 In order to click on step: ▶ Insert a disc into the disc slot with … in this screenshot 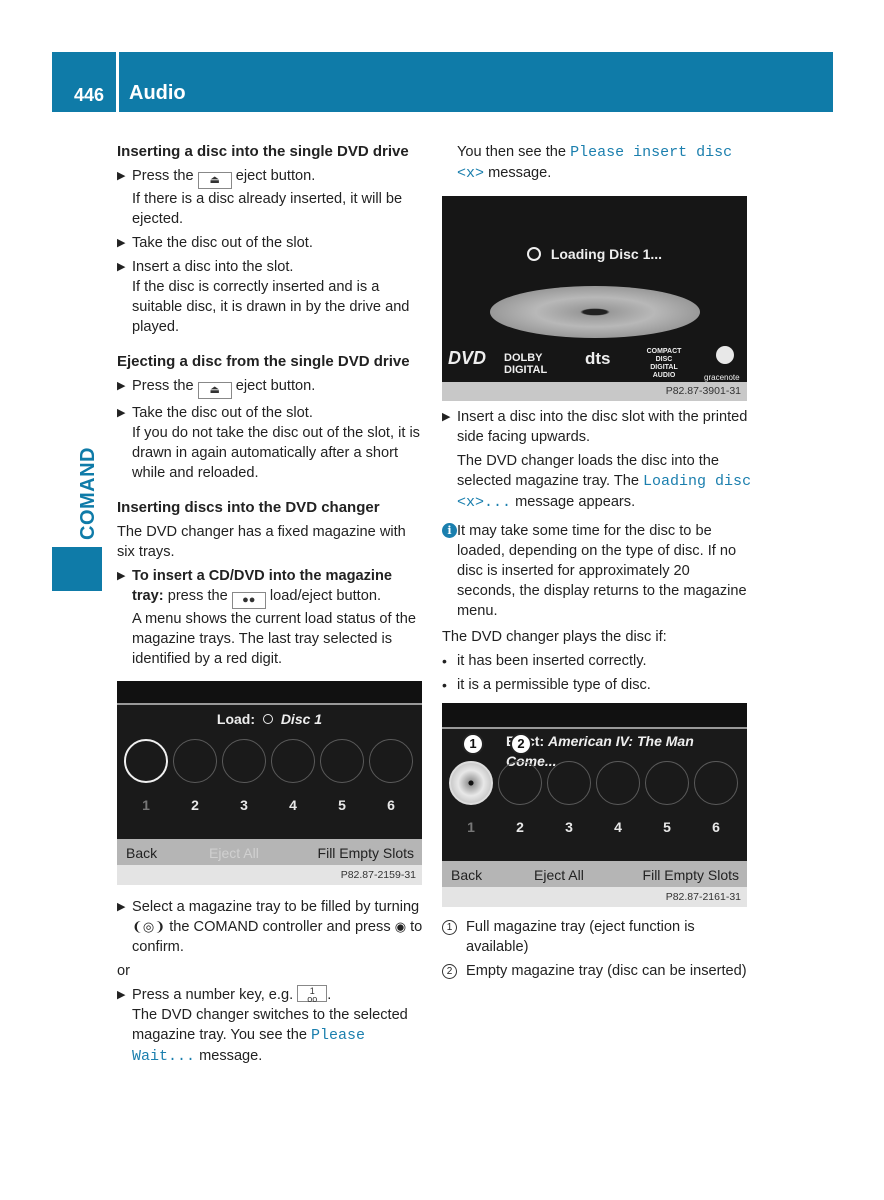, I will do `click(597, 460)`.